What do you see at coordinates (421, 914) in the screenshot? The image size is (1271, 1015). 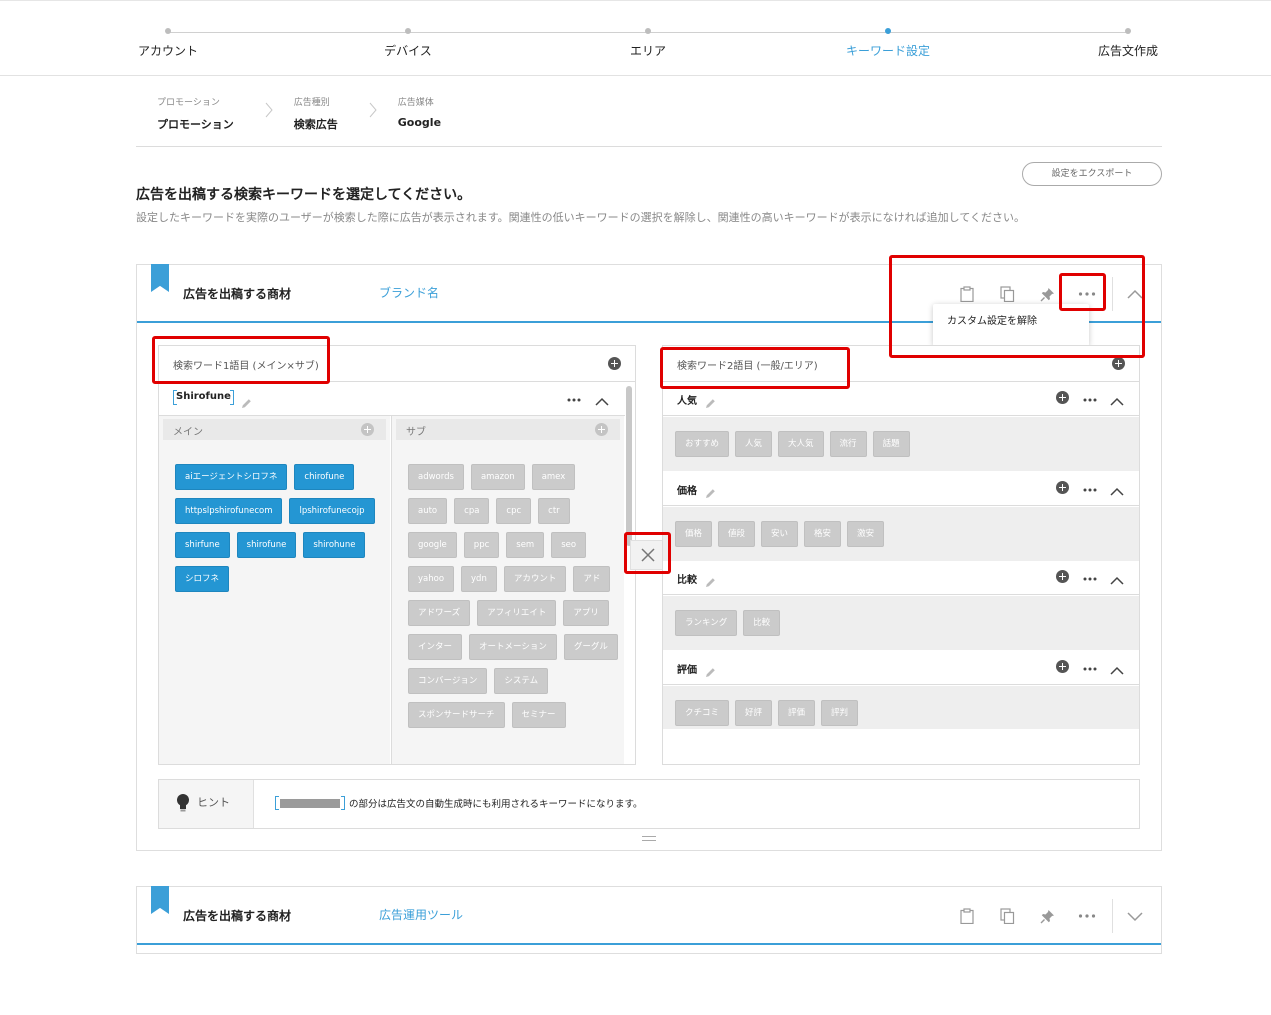 I see `card-product-name: 広告運用ツール` at bounding box center [421, 914].